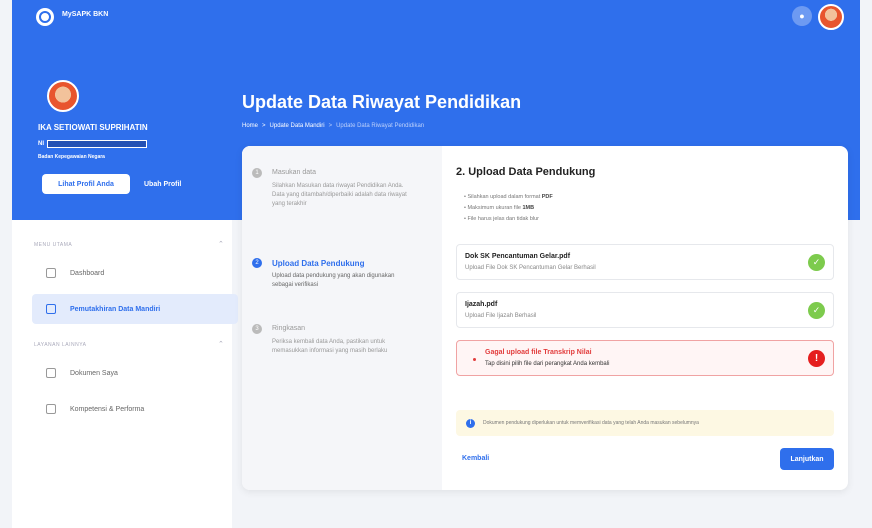 Image resolution: width=872 pixels, height=528 pixels. What do you see at coordinates (538, 352) in the screenshot?
I see `error-title: Gagal upload file Transkrip Nilai` at bounding box center [538, 352].